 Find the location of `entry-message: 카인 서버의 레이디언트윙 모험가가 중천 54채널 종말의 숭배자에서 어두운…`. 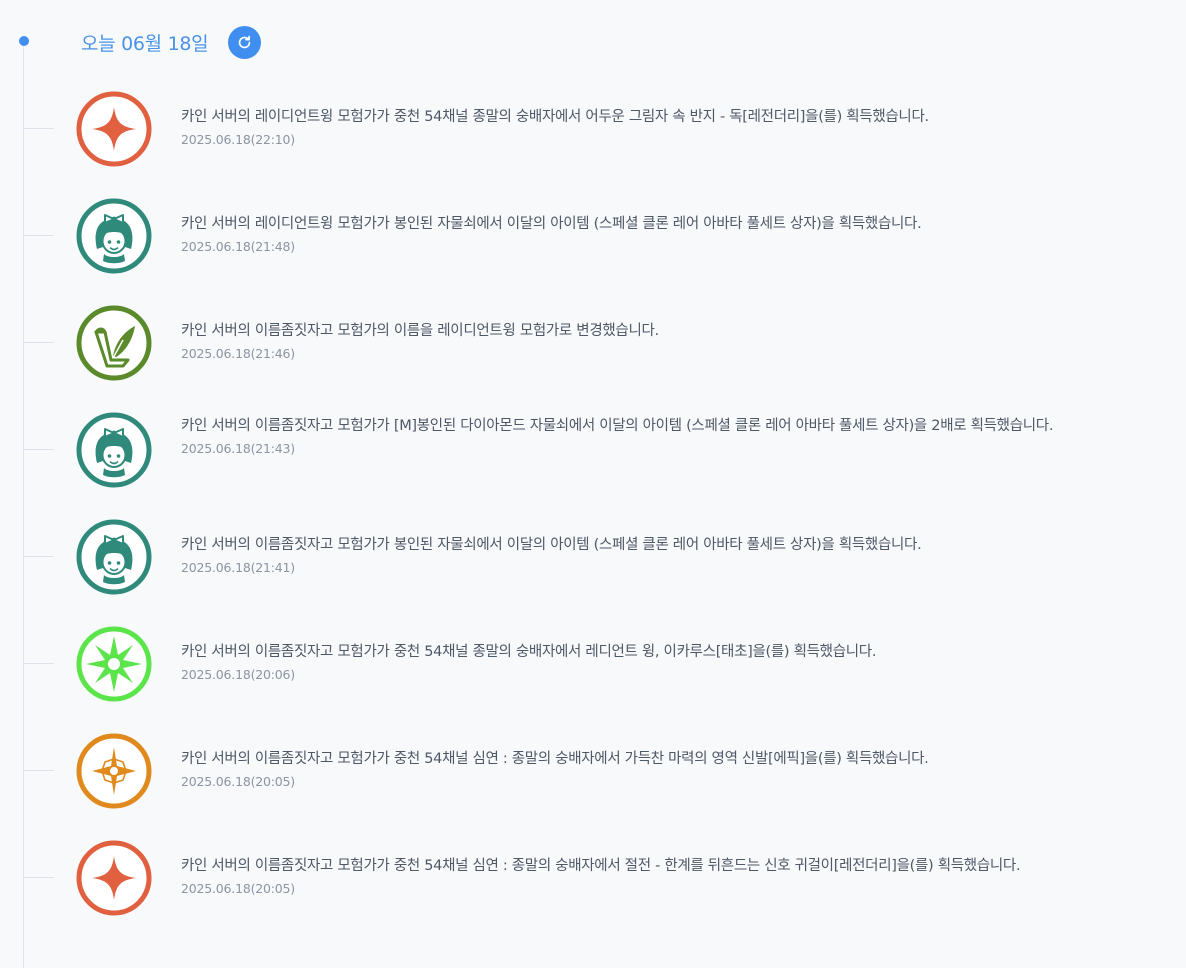

entry-message: 카인 서버의 레이디언트윙 모험가가 중천 54채널 종말의 숭배자에서 어두운… is located at coordinates (555, 117).